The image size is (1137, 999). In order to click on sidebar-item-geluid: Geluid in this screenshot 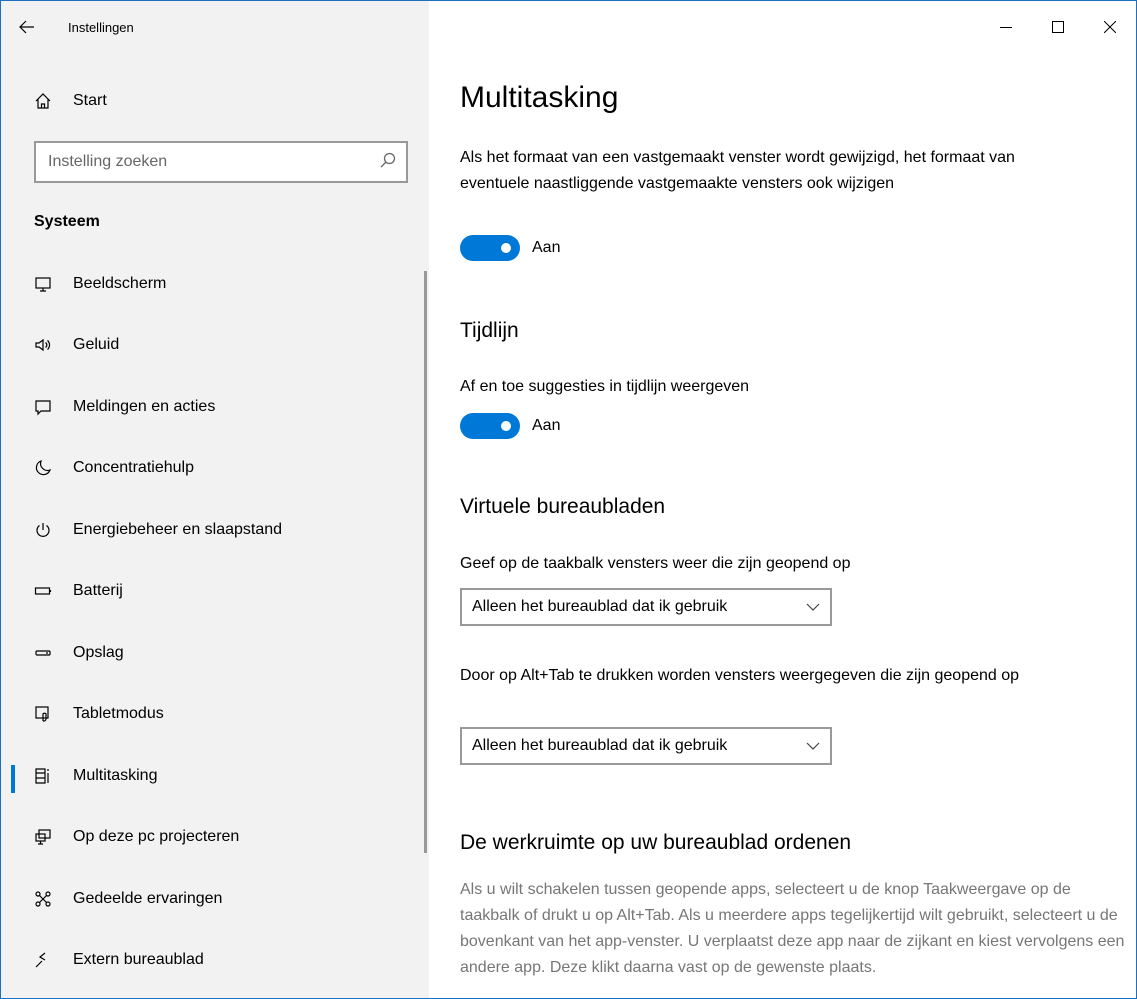, I will do `click(215, 346)`.